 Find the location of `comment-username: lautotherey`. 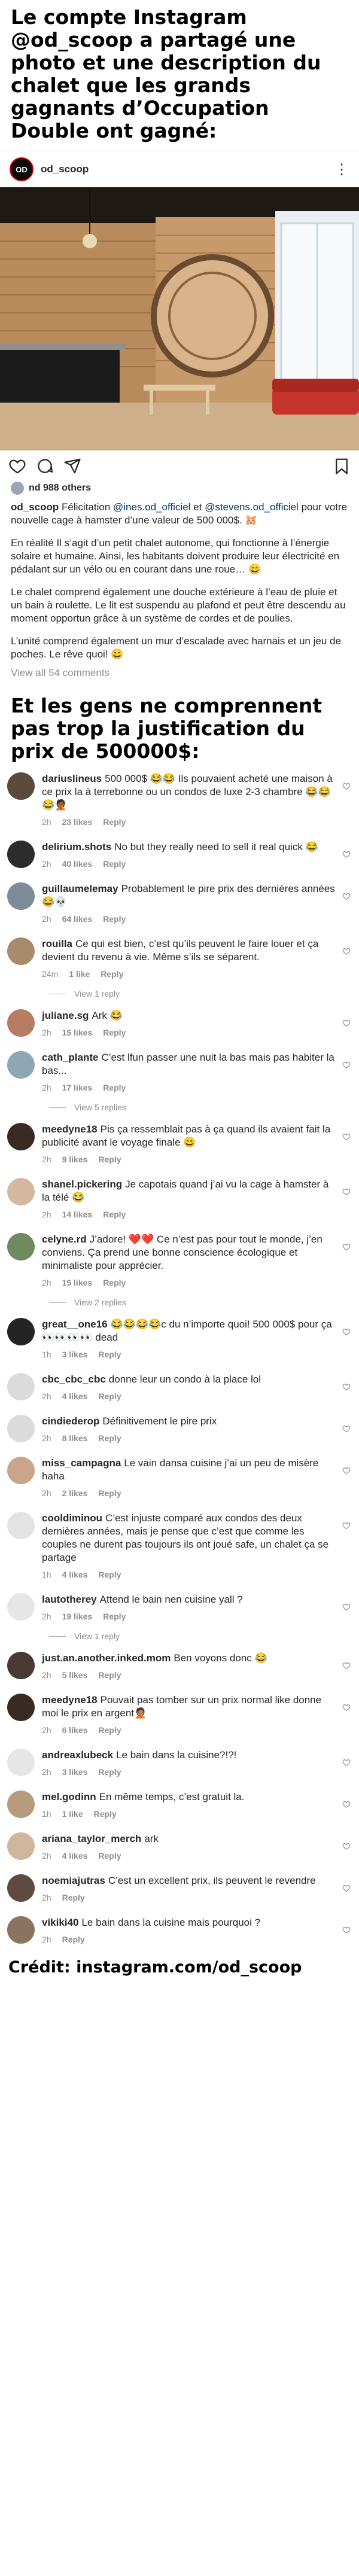

comment-username: lautotherey is located at coordinates (70, 1599).